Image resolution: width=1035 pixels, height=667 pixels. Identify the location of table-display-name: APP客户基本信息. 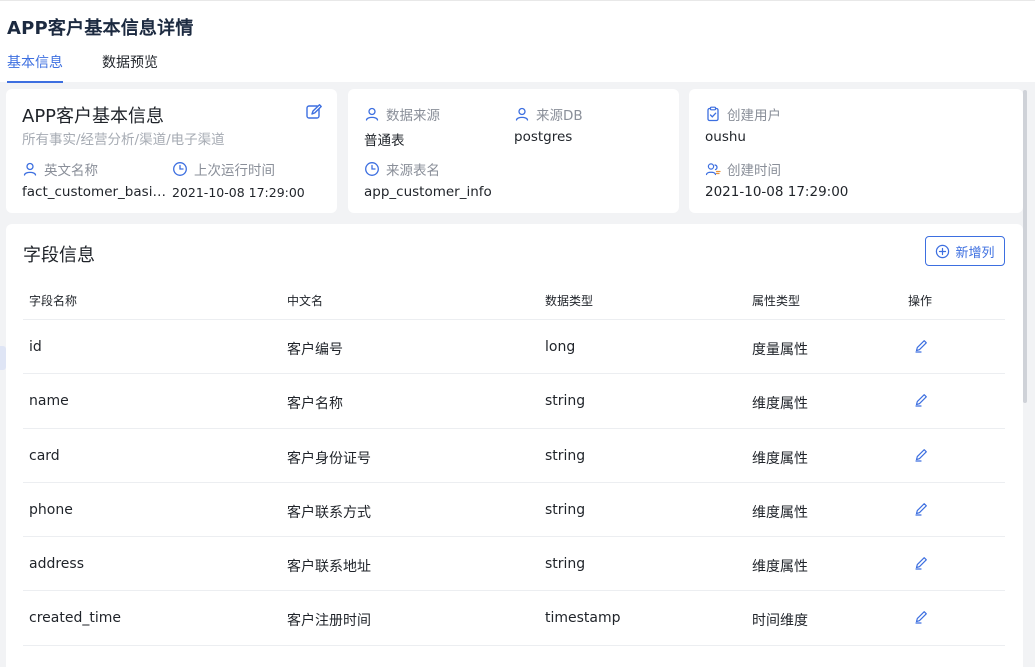
(93, 116).